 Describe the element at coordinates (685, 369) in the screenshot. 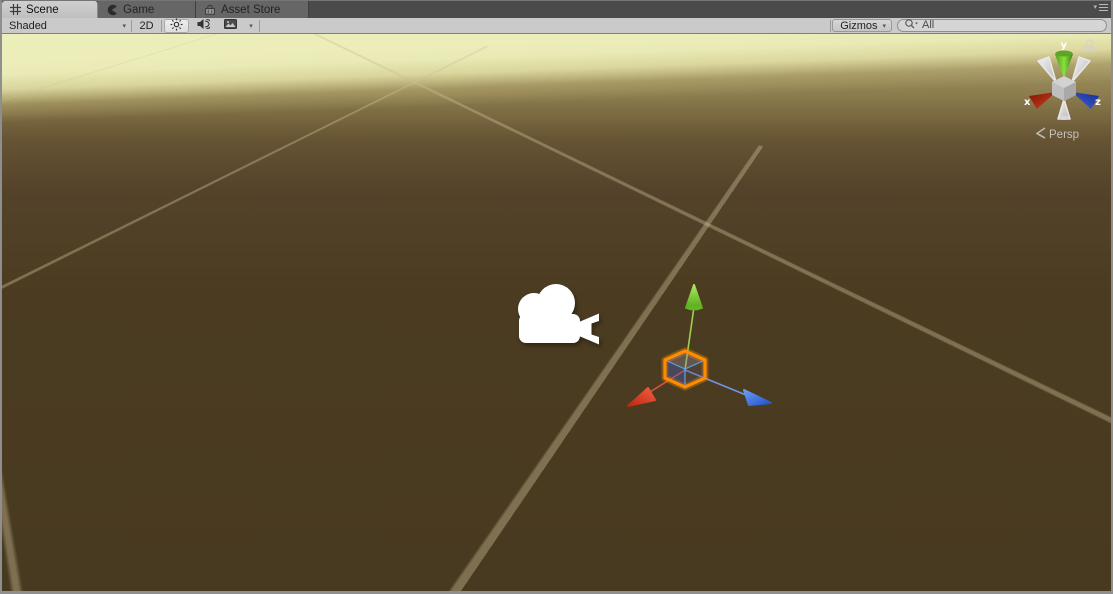

I see `selected-object-cube` at that location.